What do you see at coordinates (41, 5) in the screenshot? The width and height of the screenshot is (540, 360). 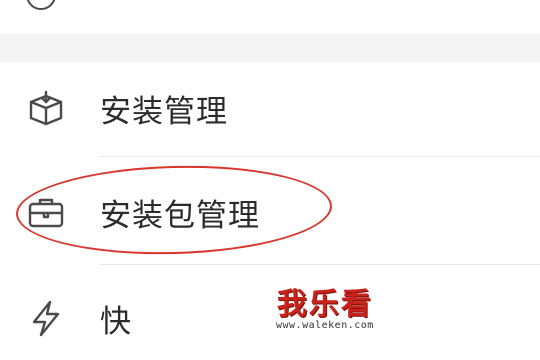 I see `circle-icon` at bounding box center [41, 5].